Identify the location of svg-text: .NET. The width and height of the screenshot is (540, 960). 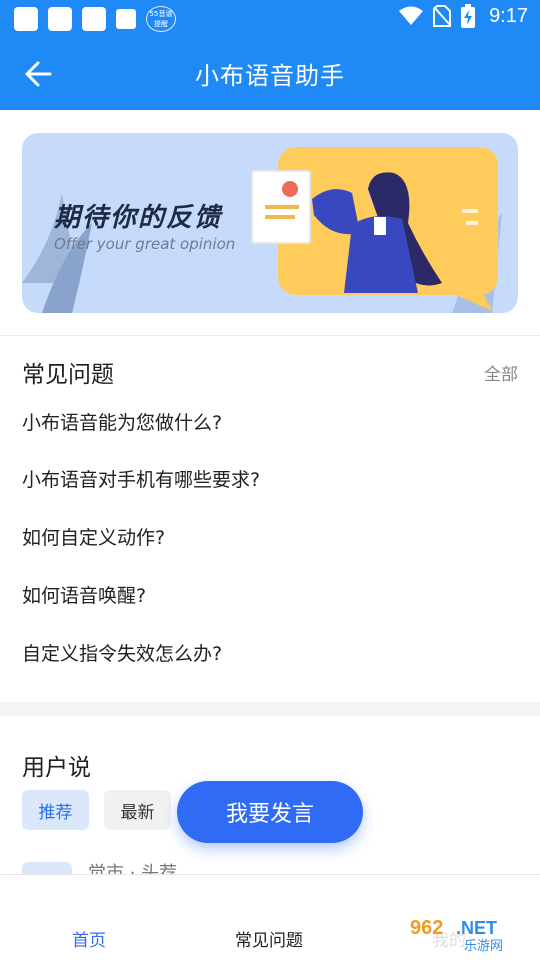
(476, 928).